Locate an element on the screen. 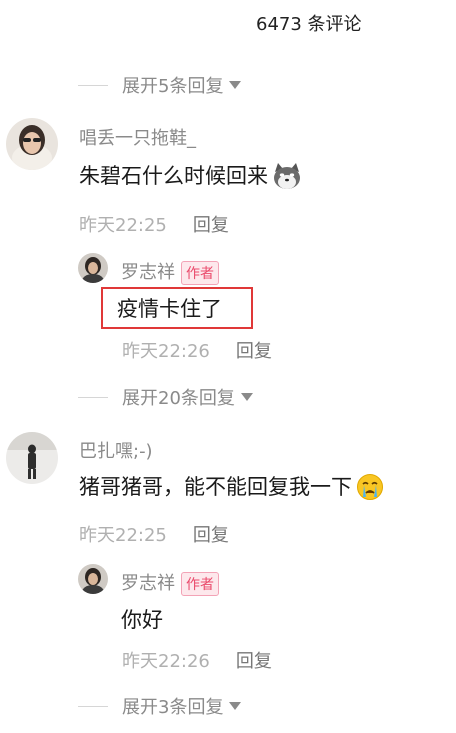 The height and width of the screenshot is (733, 456). reply-body: 疫情卡住了 is located at coordinates (169, 309).